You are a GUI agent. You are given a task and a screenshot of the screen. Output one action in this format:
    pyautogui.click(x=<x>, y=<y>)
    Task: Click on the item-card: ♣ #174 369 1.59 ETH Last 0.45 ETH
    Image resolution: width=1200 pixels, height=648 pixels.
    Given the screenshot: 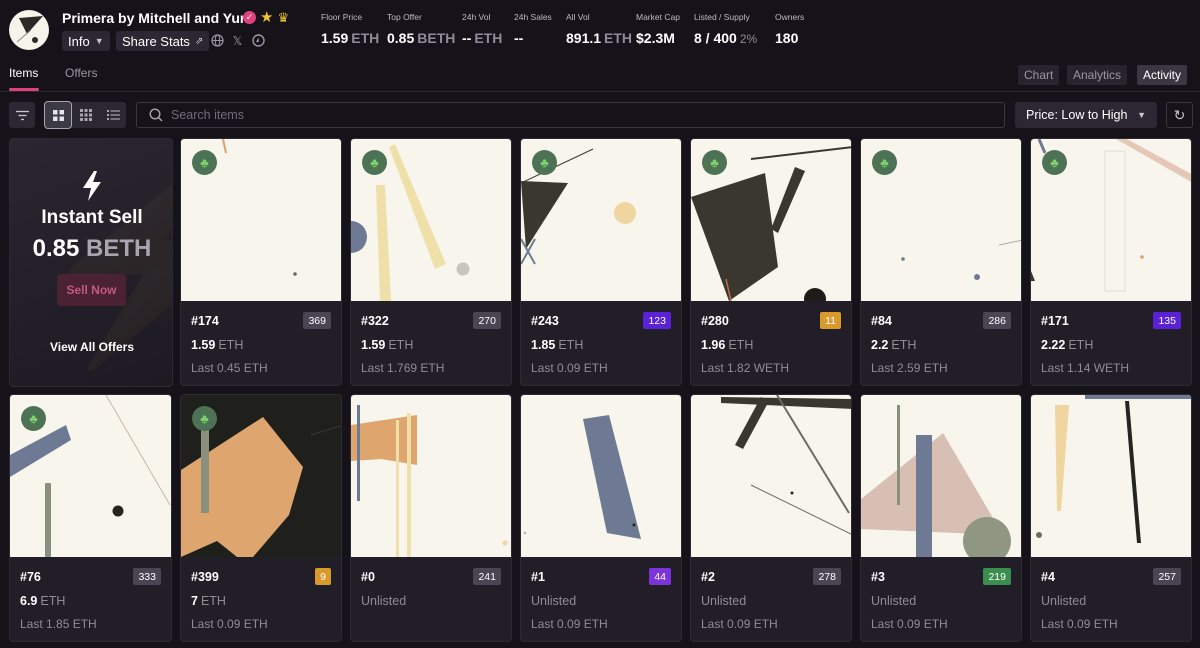 What is the action you would take?
    pyautogui.click(x=261, y=262)
    